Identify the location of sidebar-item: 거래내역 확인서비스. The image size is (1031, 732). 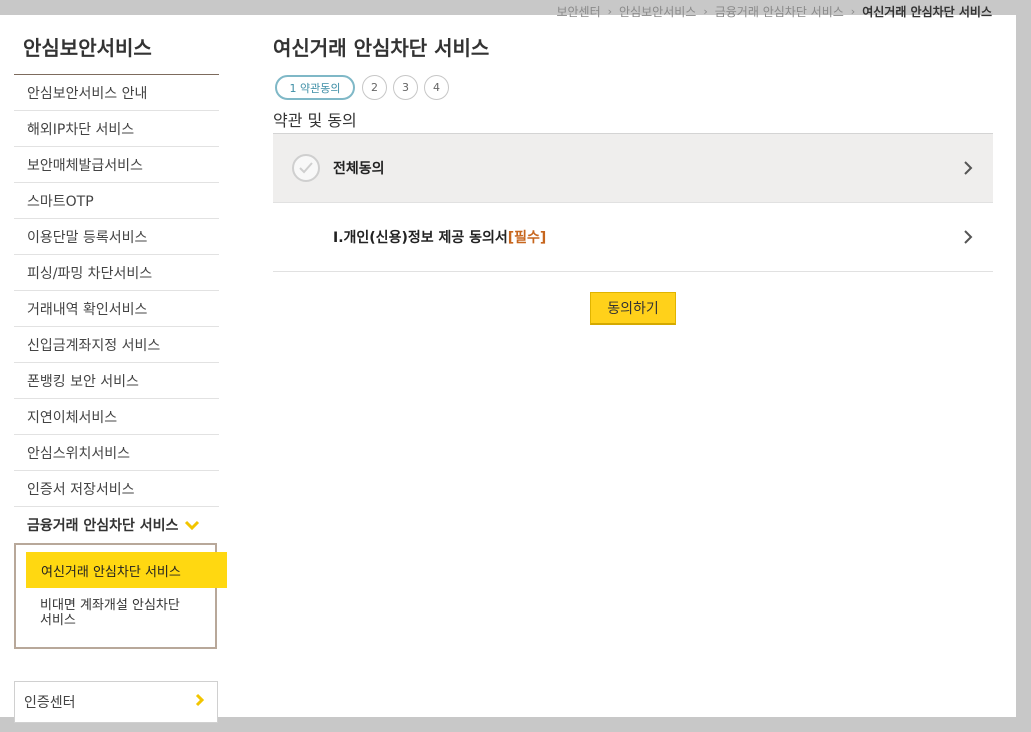
(116, 309).